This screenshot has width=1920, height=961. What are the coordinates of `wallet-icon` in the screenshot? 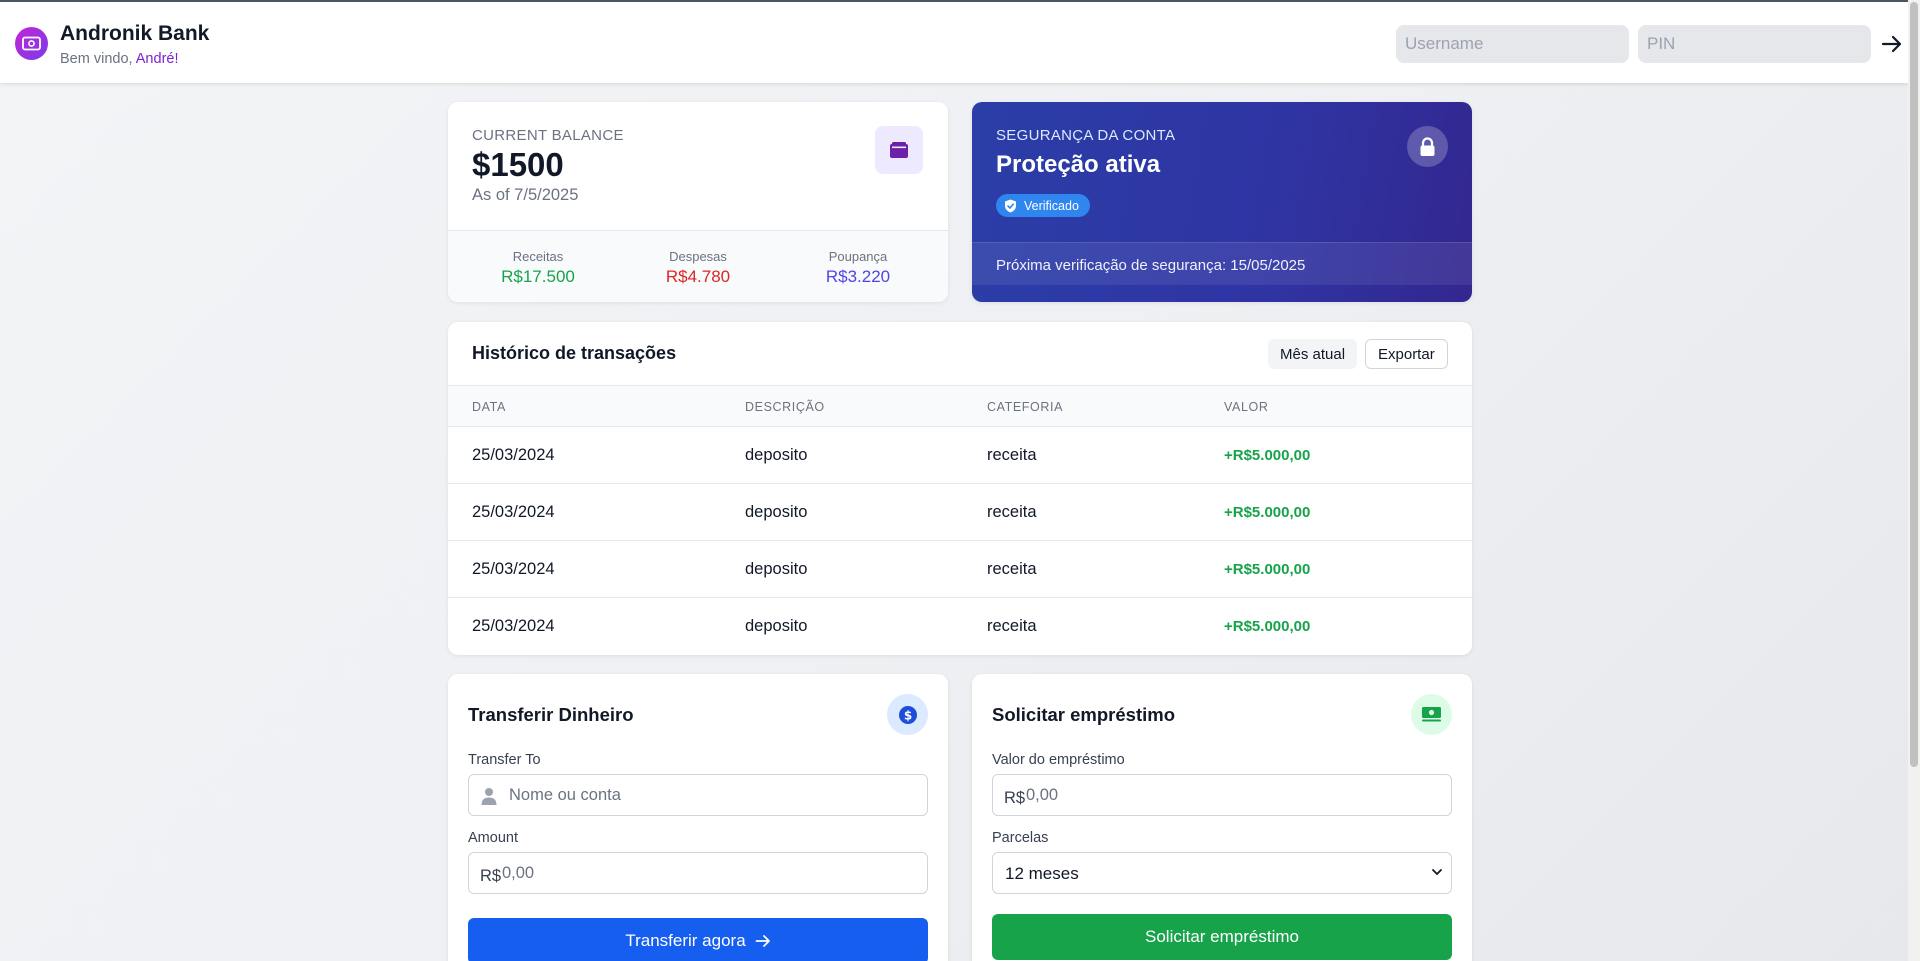 It's located at (899, 150).